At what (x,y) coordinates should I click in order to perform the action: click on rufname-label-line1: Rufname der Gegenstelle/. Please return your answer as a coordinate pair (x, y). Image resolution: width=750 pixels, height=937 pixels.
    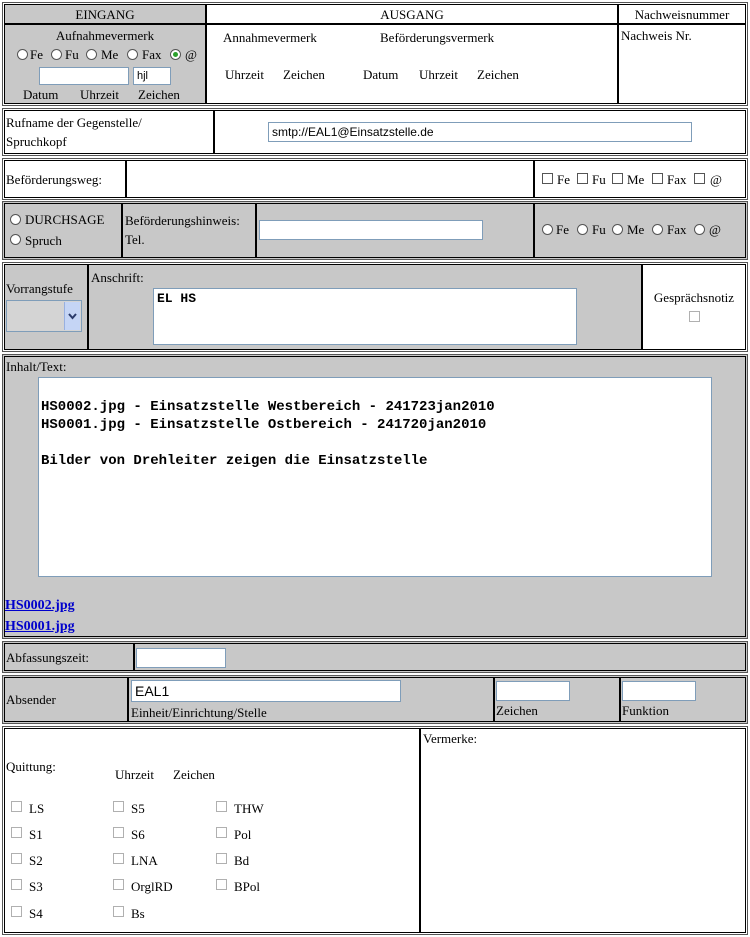
    Looking at the image, I should click on (74, 122).